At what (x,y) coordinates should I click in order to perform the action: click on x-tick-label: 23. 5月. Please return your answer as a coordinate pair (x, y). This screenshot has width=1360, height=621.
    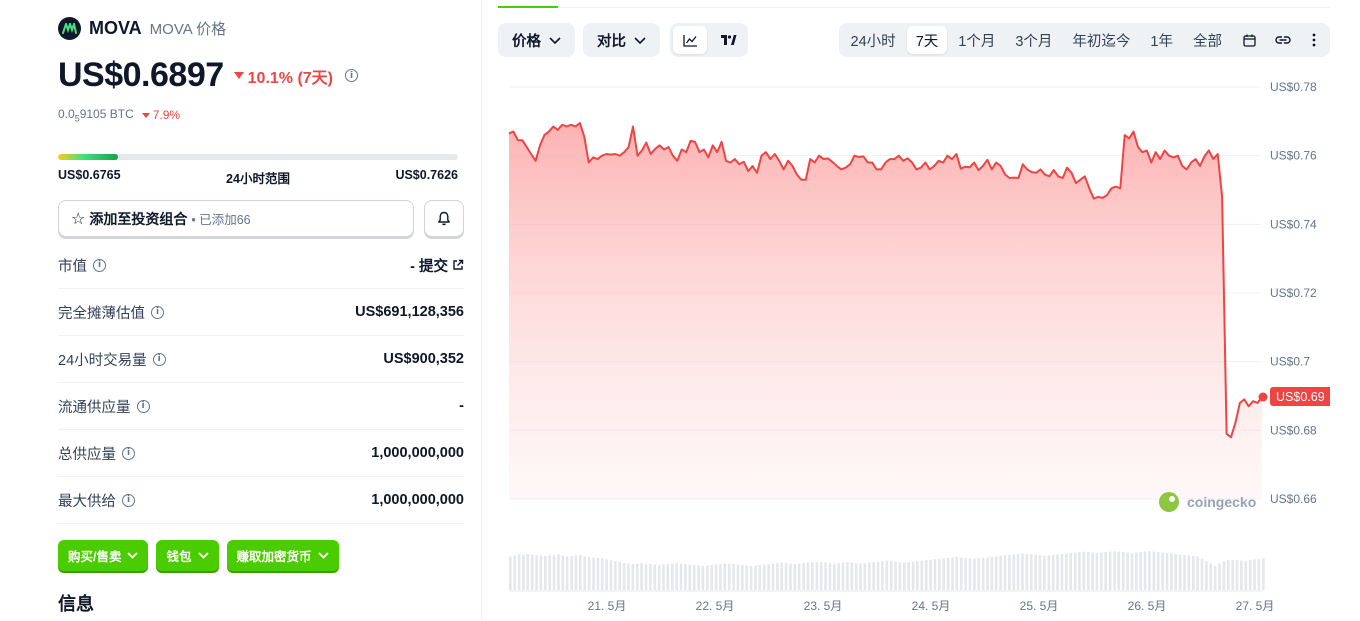
    Looking at the image, I should click on (823, 606).